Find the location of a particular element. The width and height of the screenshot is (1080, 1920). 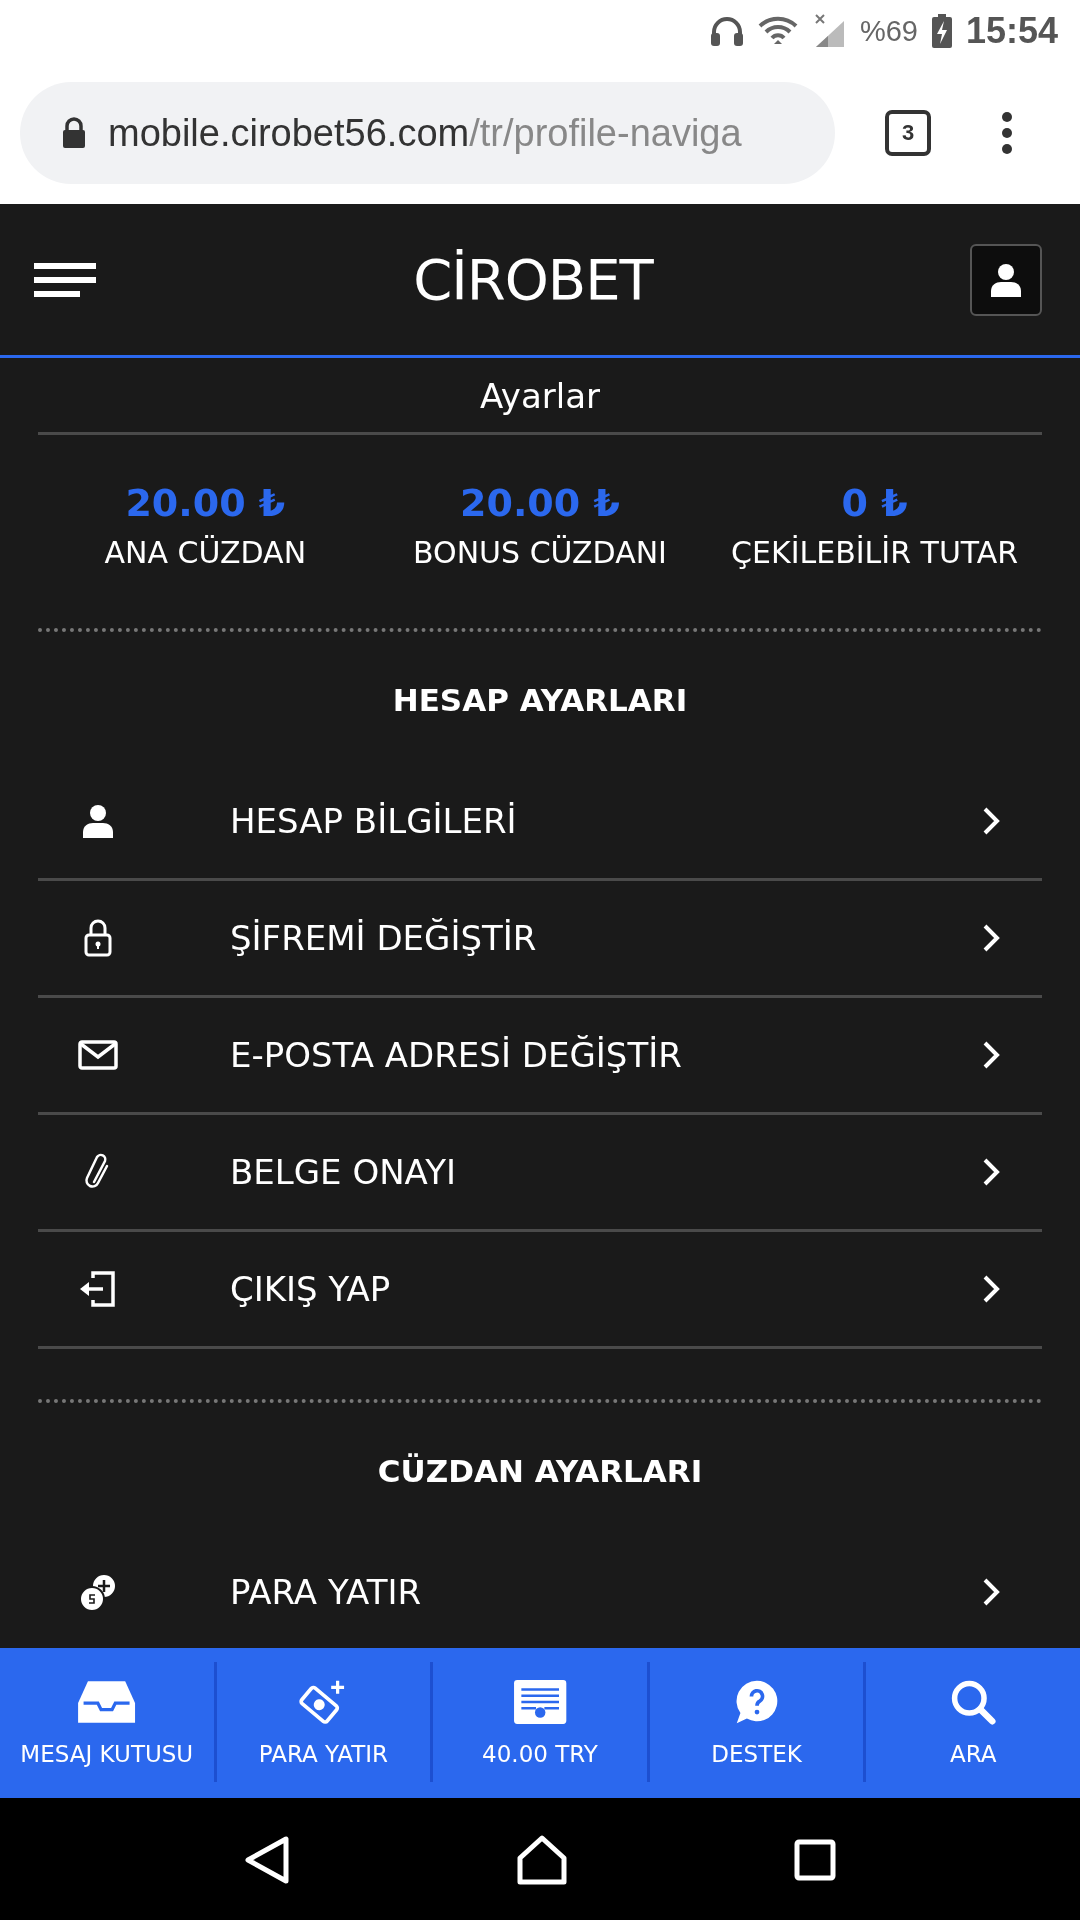

wallet-label: ANA CÜZDAN is located at coordinates (205, 552).